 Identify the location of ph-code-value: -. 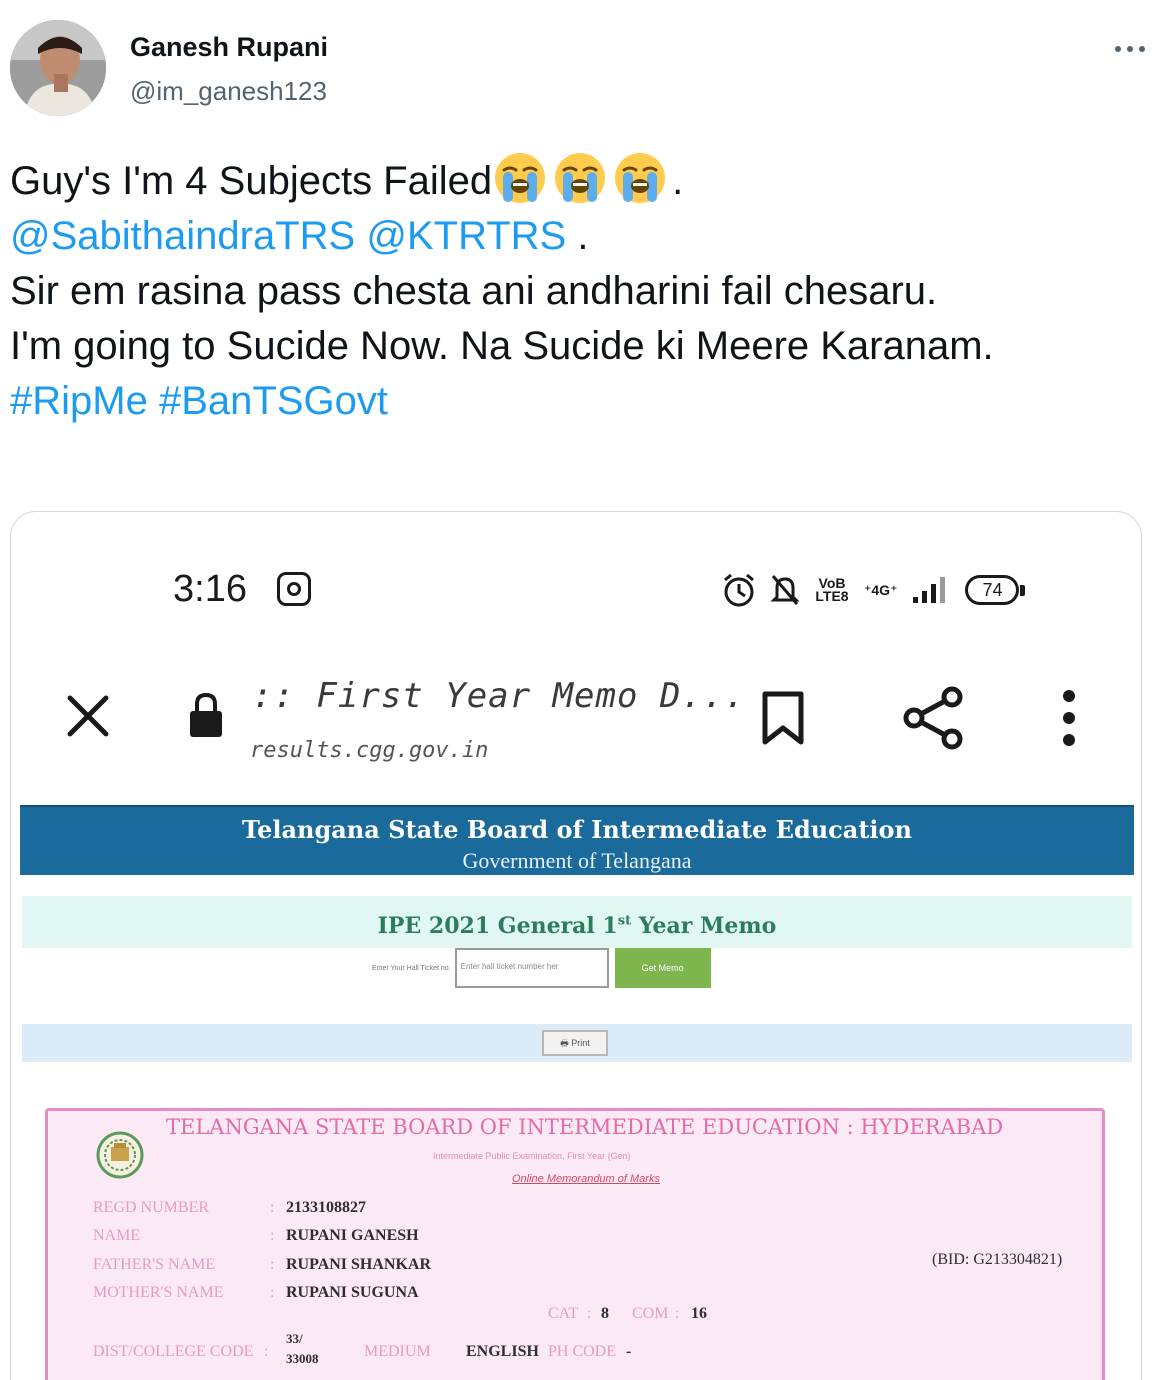
(629, 1351).